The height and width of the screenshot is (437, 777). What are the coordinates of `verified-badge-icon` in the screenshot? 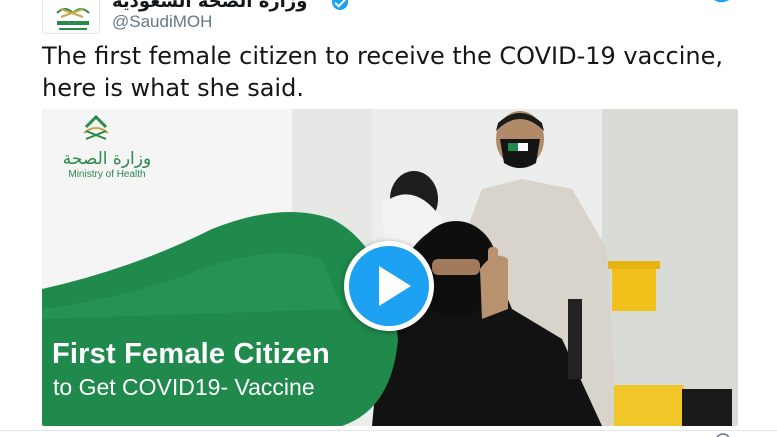 It's located at (340, 5).